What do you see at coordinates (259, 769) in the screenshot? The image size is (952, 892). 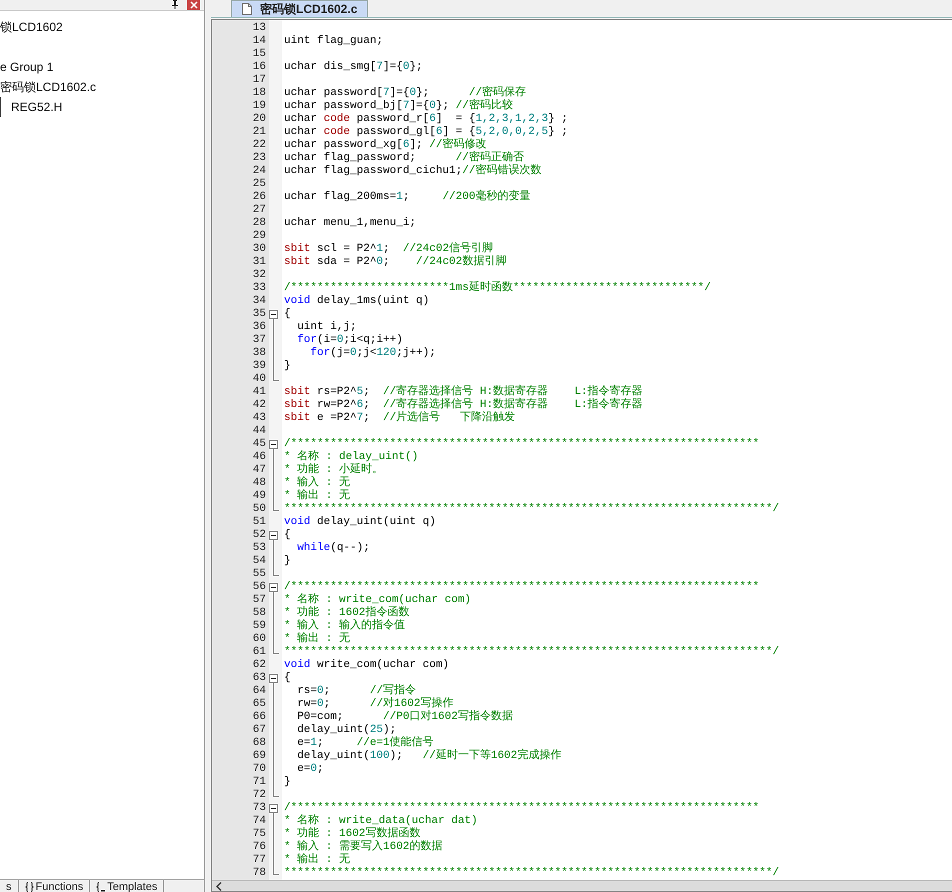 I see `line-number: 70` at bounding box center [259, 769].